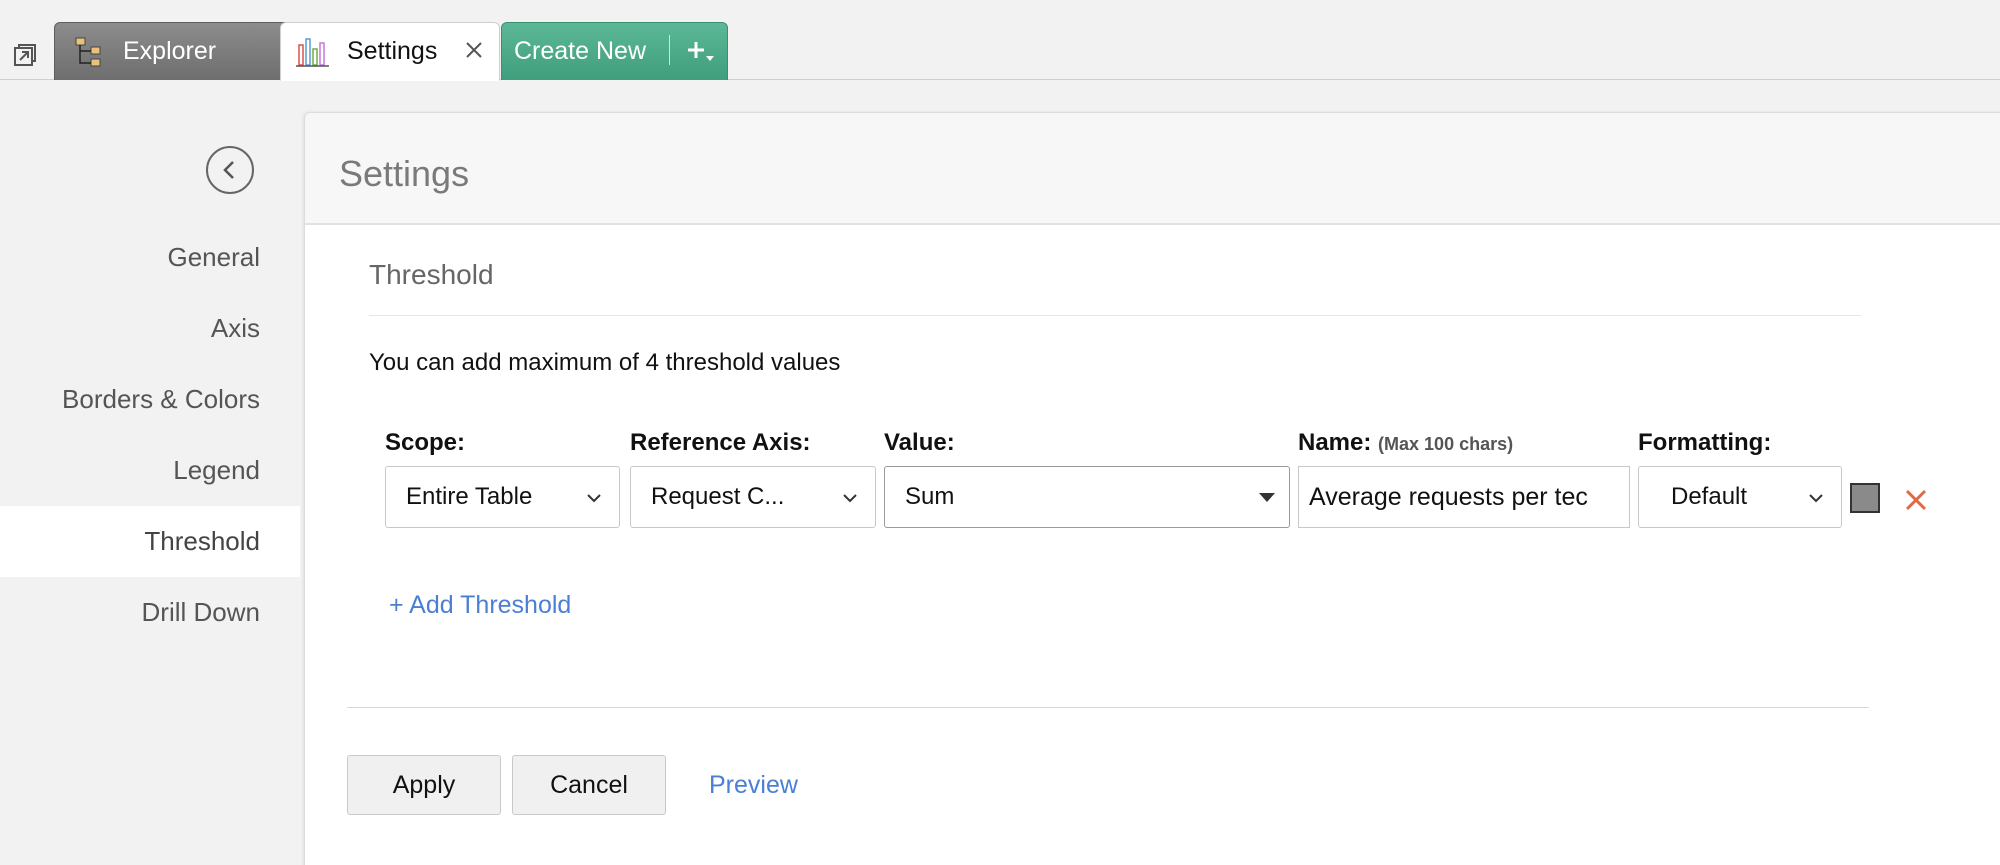 The image size is (2000, 865). I want to click on formatting-select: Default, so click(1740, 497).